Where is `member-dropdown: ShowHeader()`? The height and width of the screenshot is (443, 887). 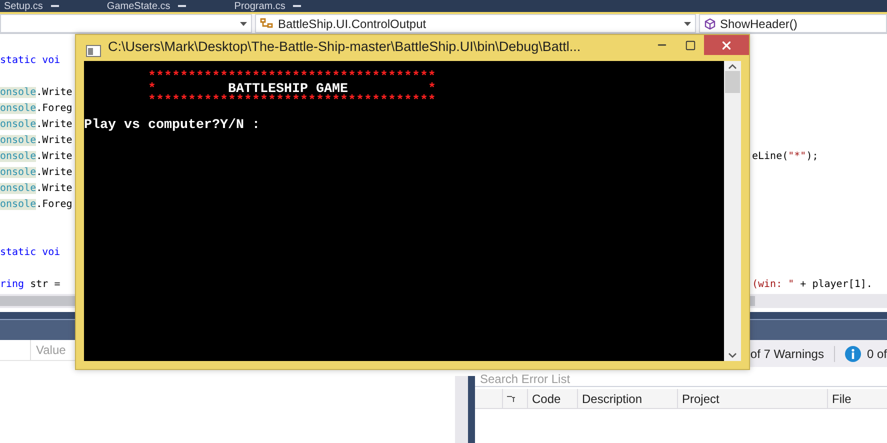 member-dropdown: ShowHeader() is located at coordinates (793, 23).